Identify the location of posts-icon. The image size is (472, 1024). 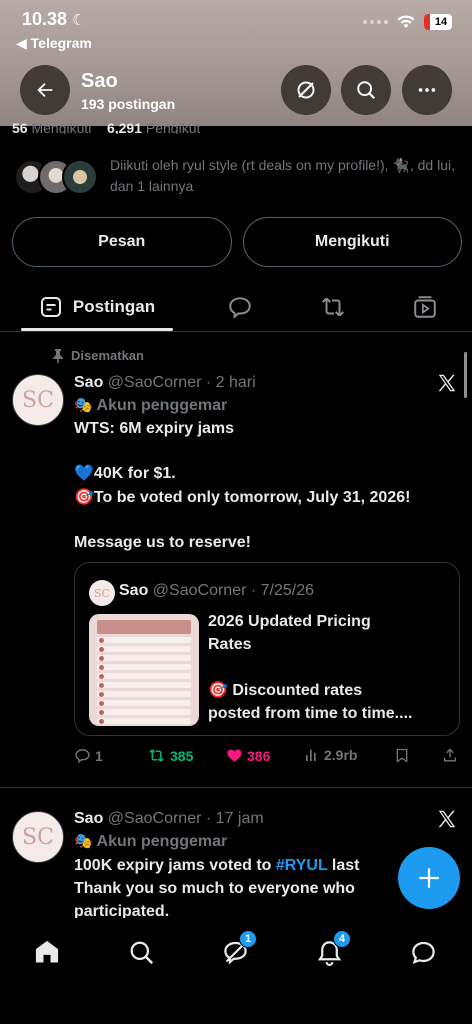
(50, 307).